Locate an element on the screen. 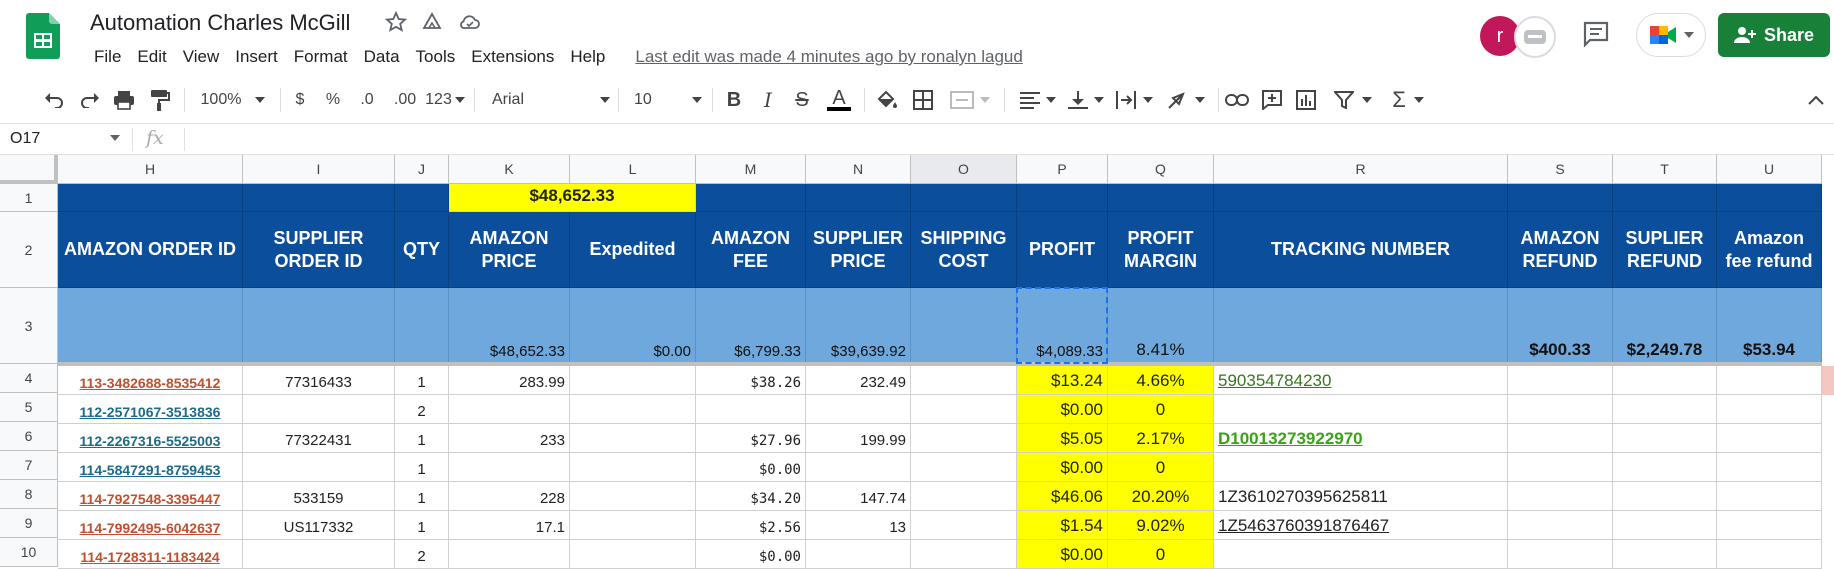  cell-p6: $5.05 is located at coordinates (1062, 438).